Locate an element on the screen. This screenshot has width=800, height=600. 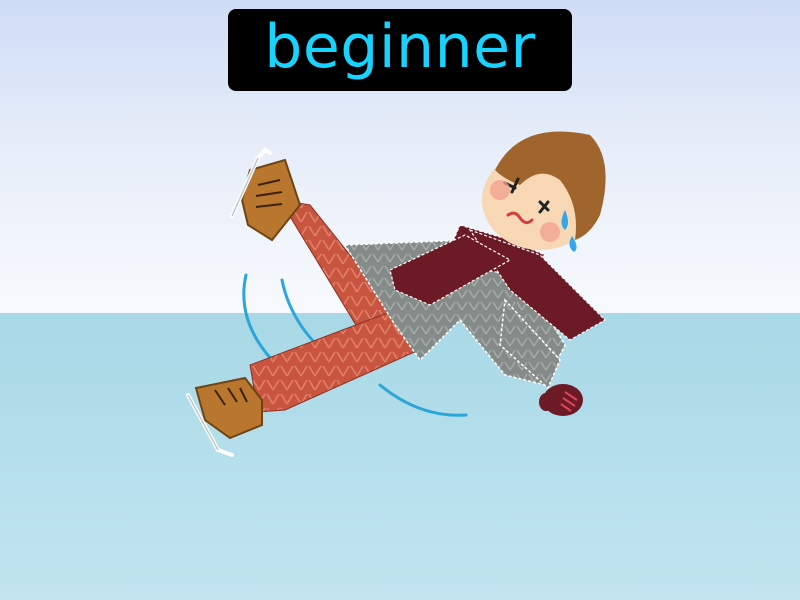
head is located at coordinates (544, 191).